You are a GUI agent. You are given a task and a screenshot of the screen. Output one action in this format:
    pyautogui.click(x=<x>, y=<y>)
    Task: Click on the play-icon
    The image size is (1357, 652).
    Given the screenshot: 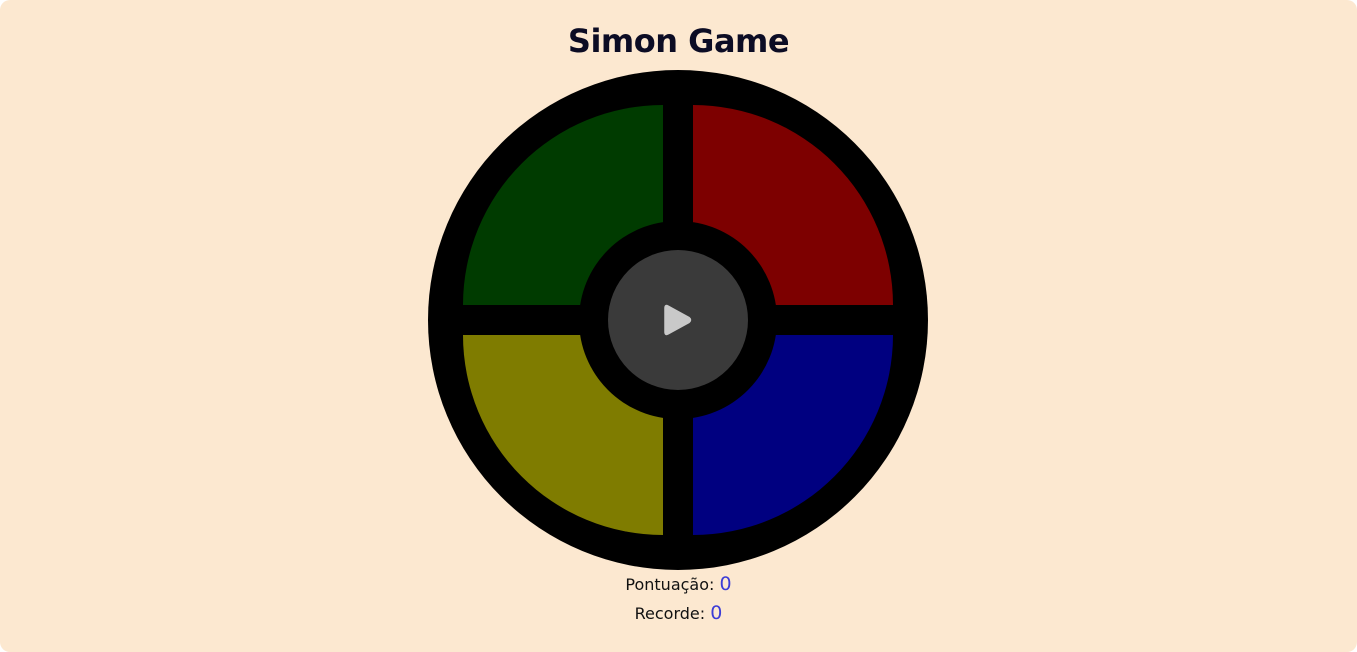 What is the action you would take?
    pyautogui.click(x=678, y=320)
    